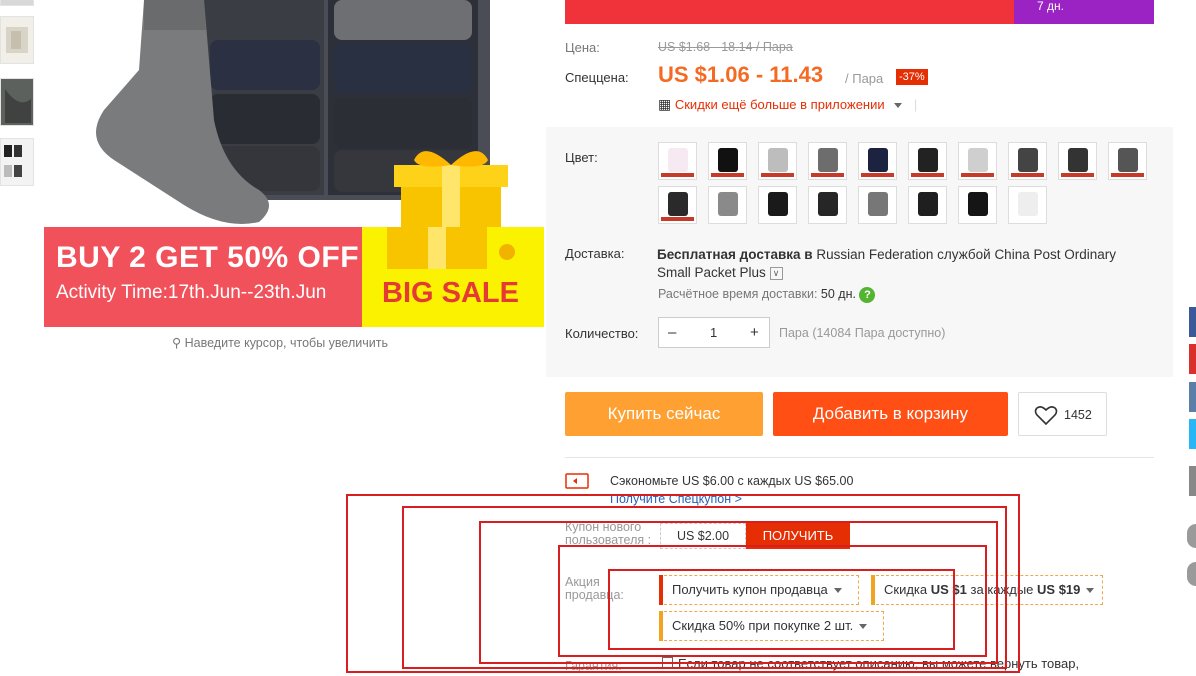 This screenshot has width=1196, height=676. I want to click on wishlist-count: 1452, so click(1078, 415).